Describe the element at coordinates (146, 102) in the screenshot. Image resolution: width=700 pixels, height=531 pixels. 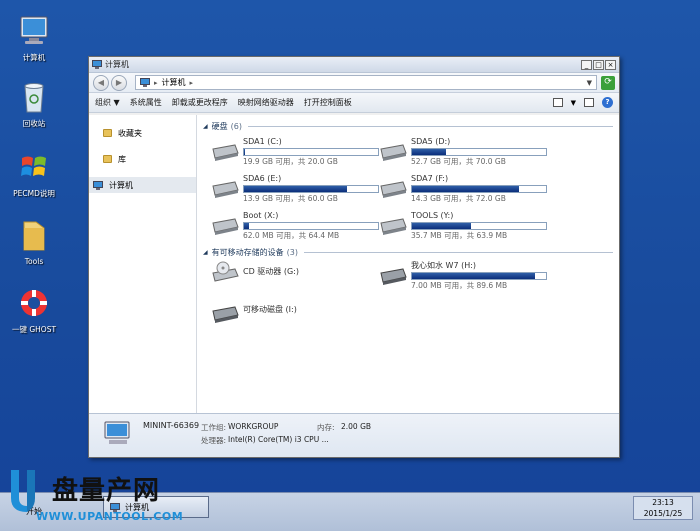
I see `system-properties-button: 系统属性` at that location.